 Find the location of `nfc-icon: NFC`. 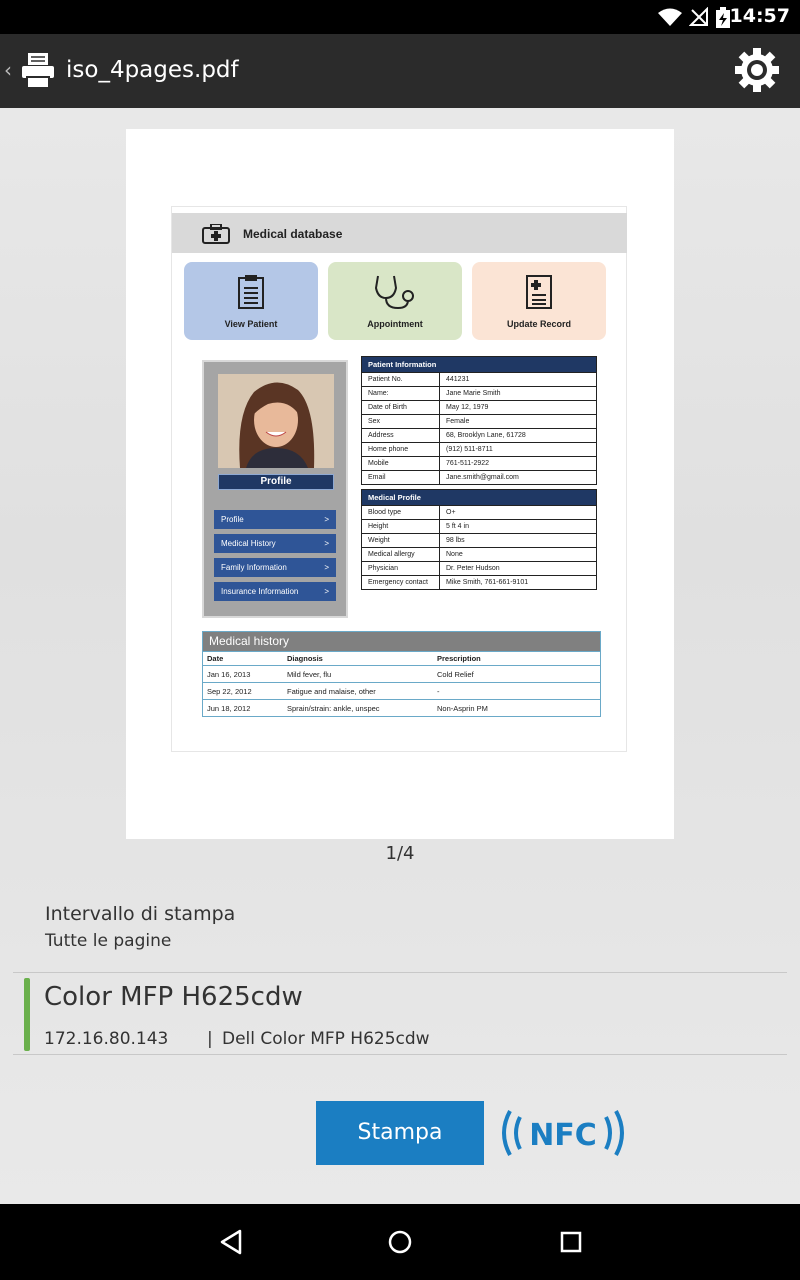

nfc-icon: NFC is located at coordinates (564, 1133).